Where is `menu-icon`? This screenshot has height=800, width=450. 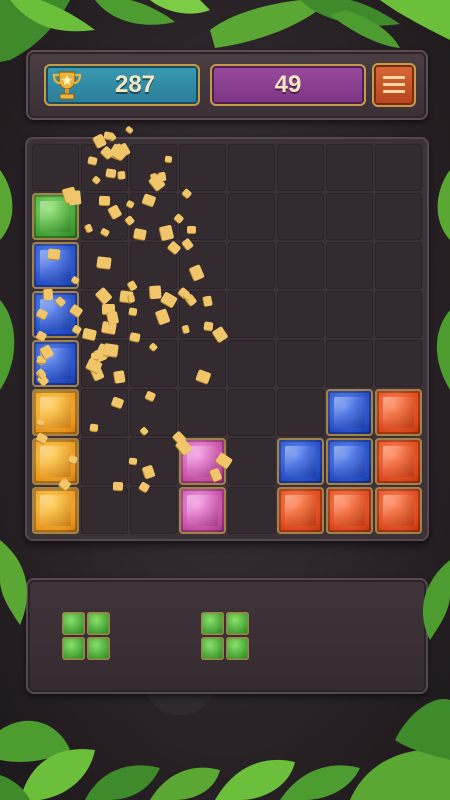 menu-icon is located at coordinates (394, 77).